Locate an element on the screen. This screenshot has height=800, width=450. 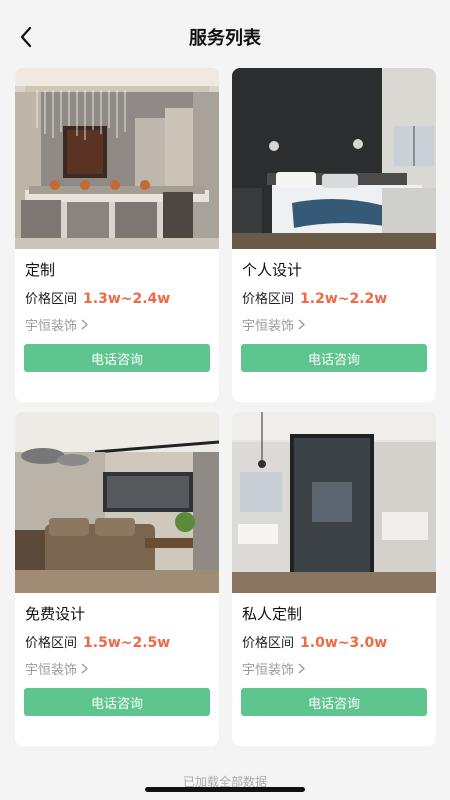
price-row: 价格区间 1.3w~2.4w is located at coordinates (97, 297).